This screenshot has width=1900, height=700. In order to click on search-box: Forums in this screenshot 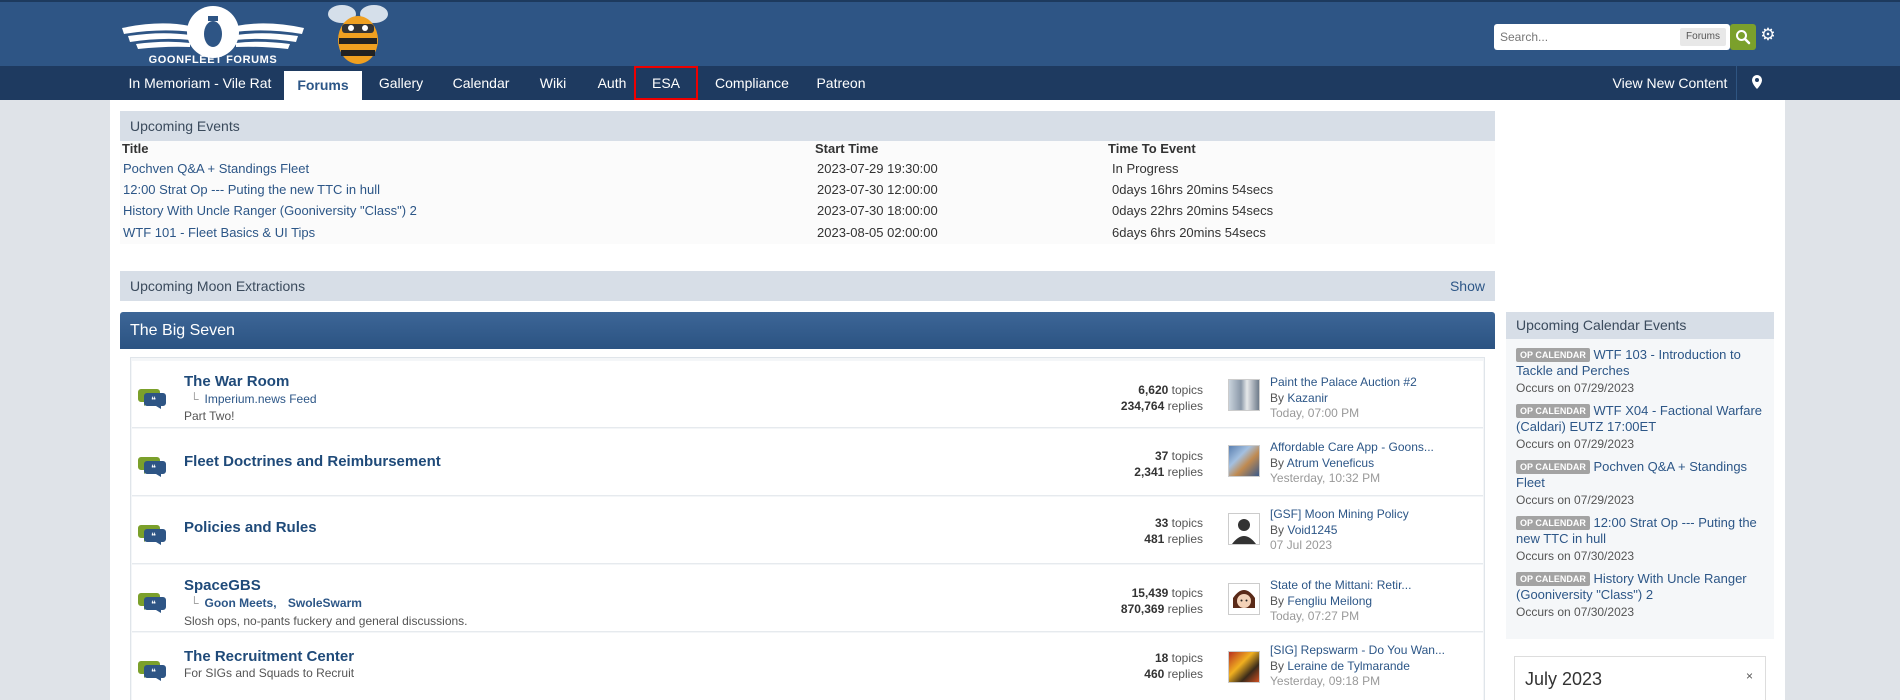, I will do `click(1612, 37)`.